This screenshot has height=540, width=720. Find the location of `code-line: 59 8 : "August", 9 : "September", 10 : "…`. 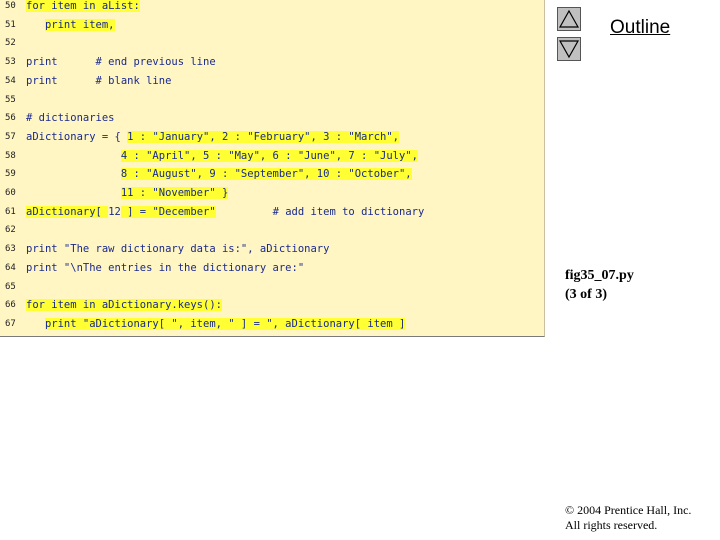

code-line: 59 8 : "August", 9 : "September", 10 : "… is located at coordinates (272, 174).